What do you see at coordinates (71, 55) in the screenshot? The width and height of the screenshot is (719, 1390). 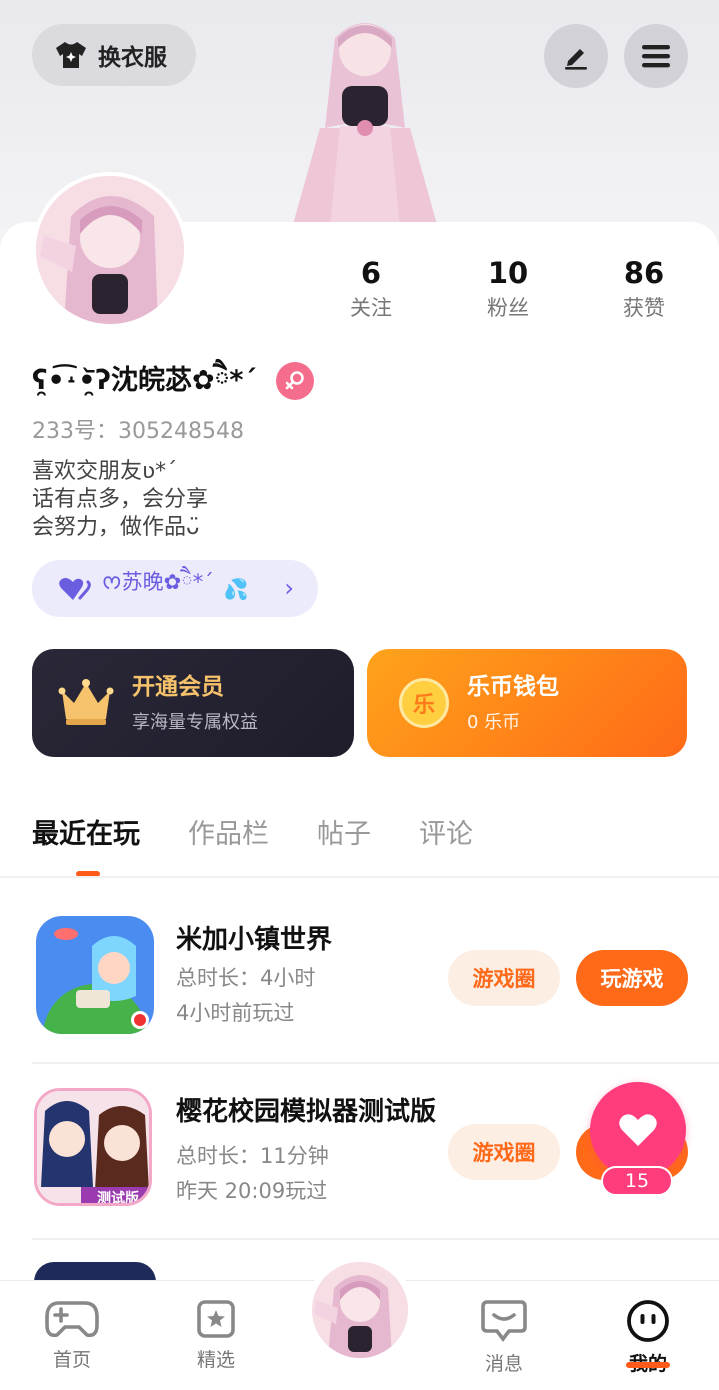 I see `shirt-icon` at bounding box center [71, 55].